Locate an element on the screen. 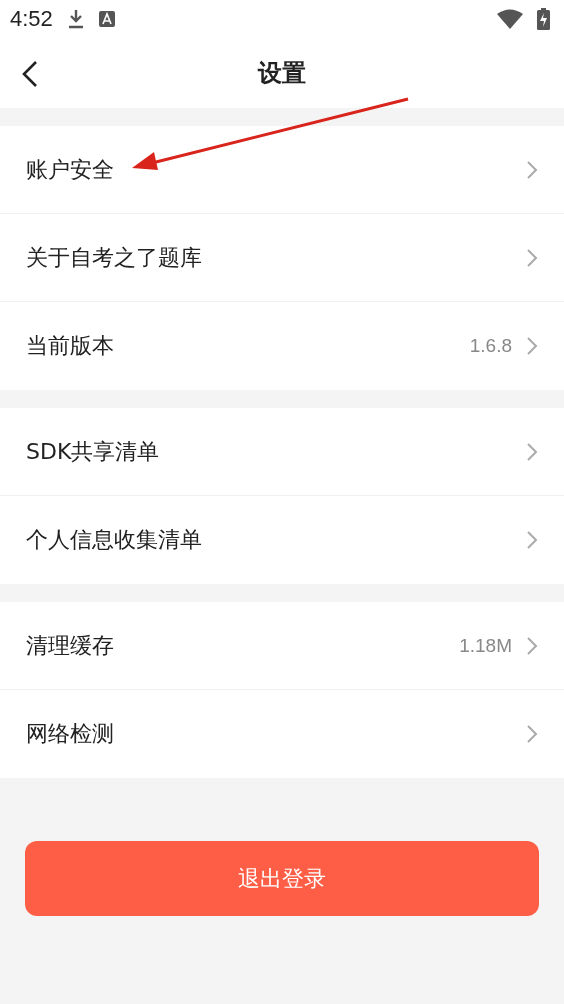  status-time: 4:52 is located at coordinates (31, 19).